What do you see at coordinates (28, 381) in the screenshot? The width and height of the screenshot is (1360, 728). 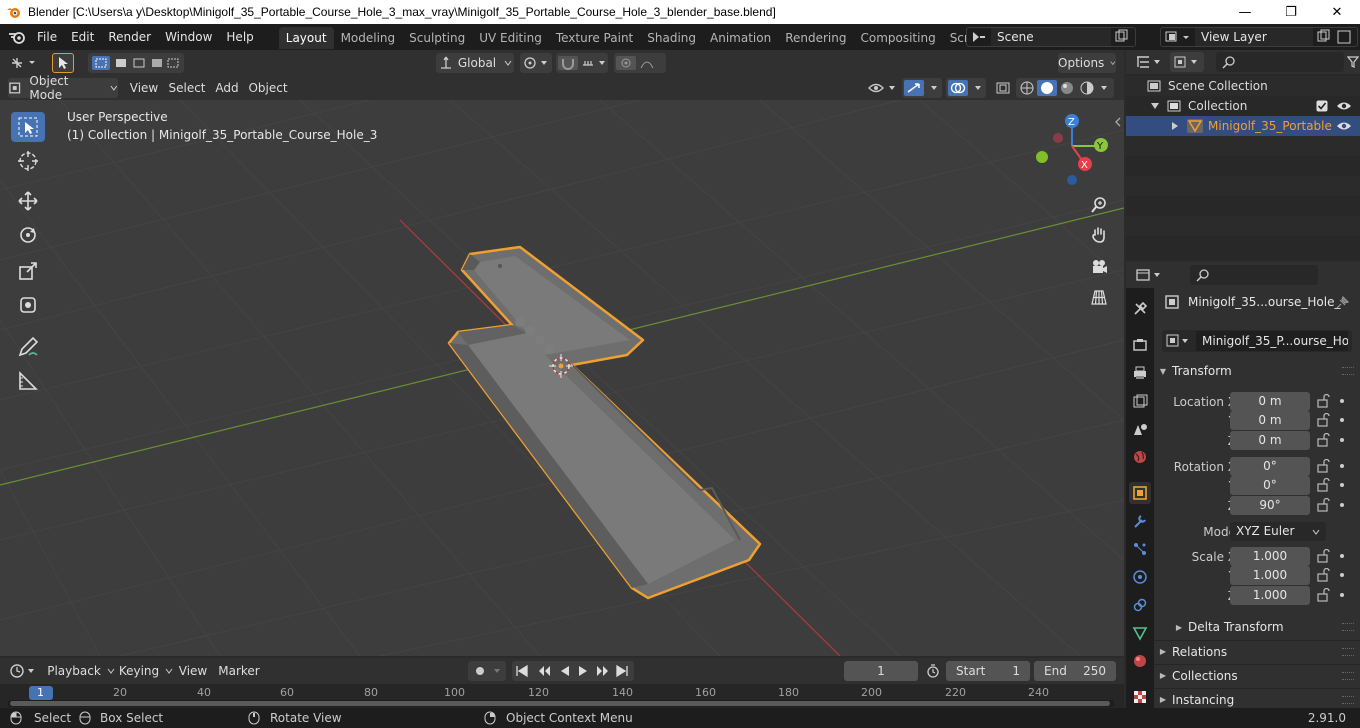 I see `tool-measure` at bounding box center [28, 381].